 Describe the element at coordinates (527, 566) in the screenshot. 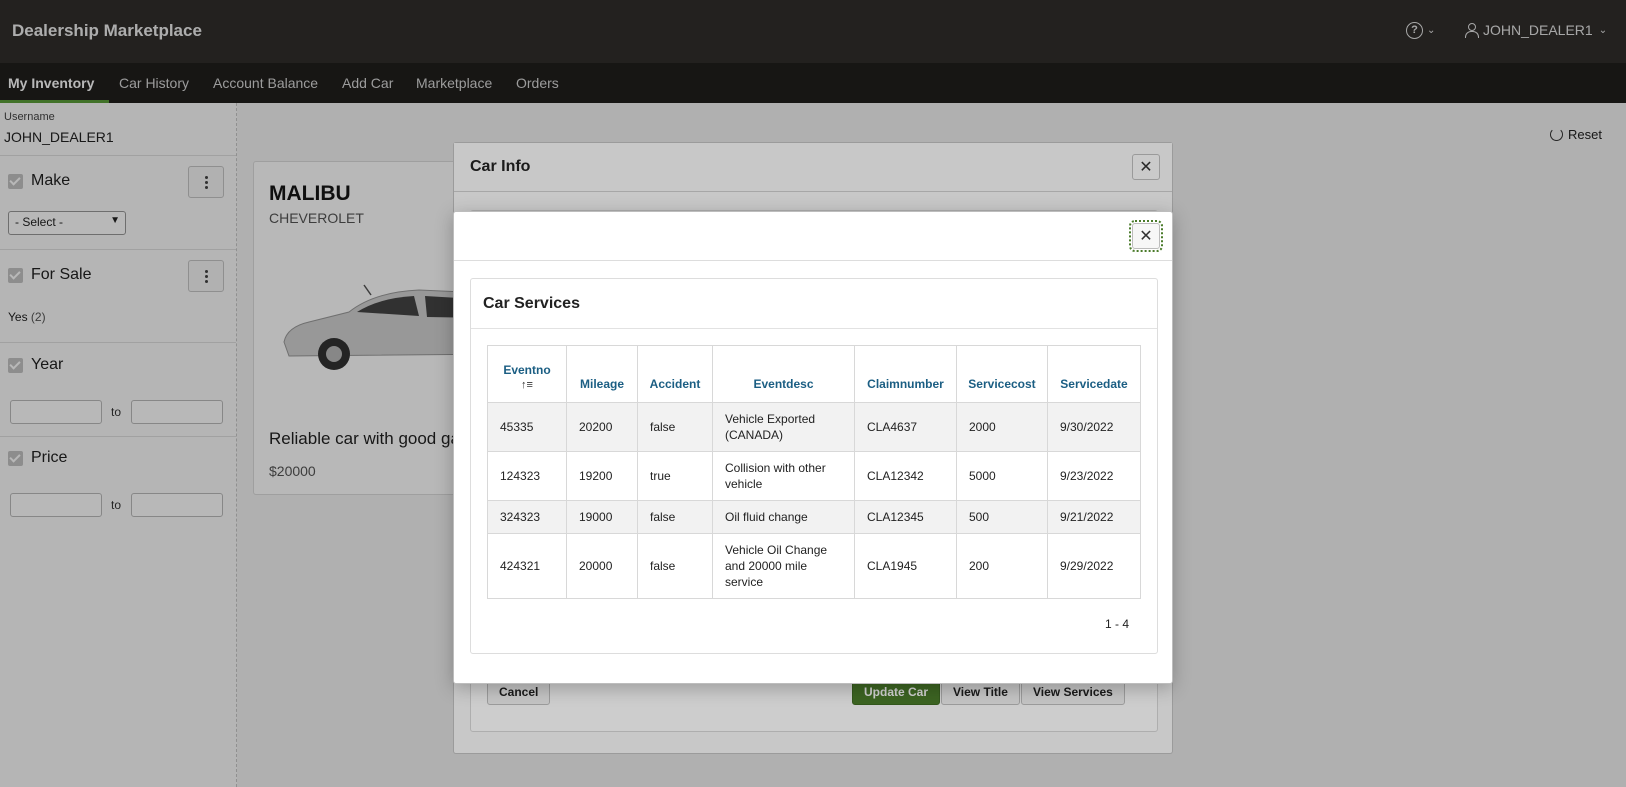

I see `cell-eventno: 424321` at that location.